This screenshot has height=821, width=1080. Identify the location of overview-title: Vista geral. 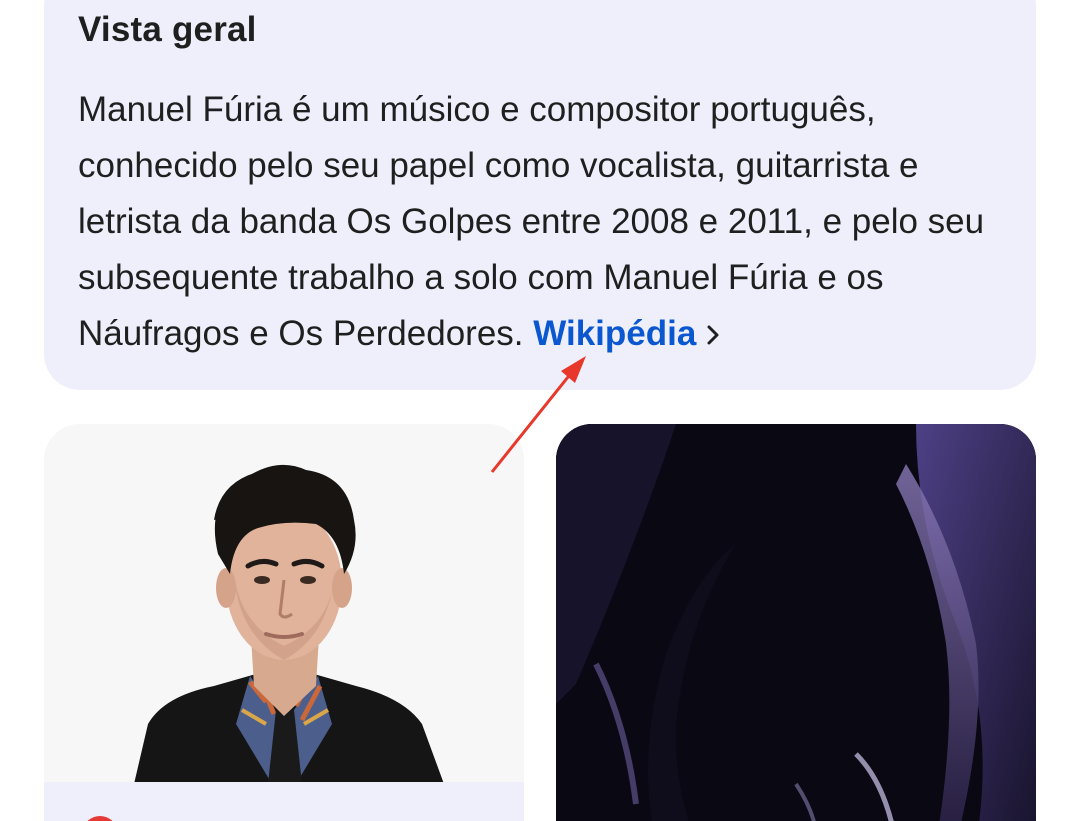
(167, 29).